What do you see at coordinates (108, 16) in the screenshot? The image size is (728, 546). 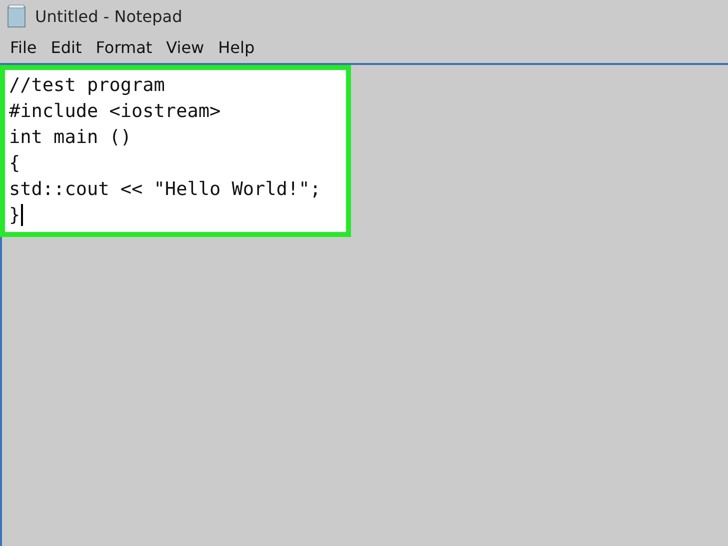 I see `window-title: Untitled - Notepad` at bounding box center [108, 16].